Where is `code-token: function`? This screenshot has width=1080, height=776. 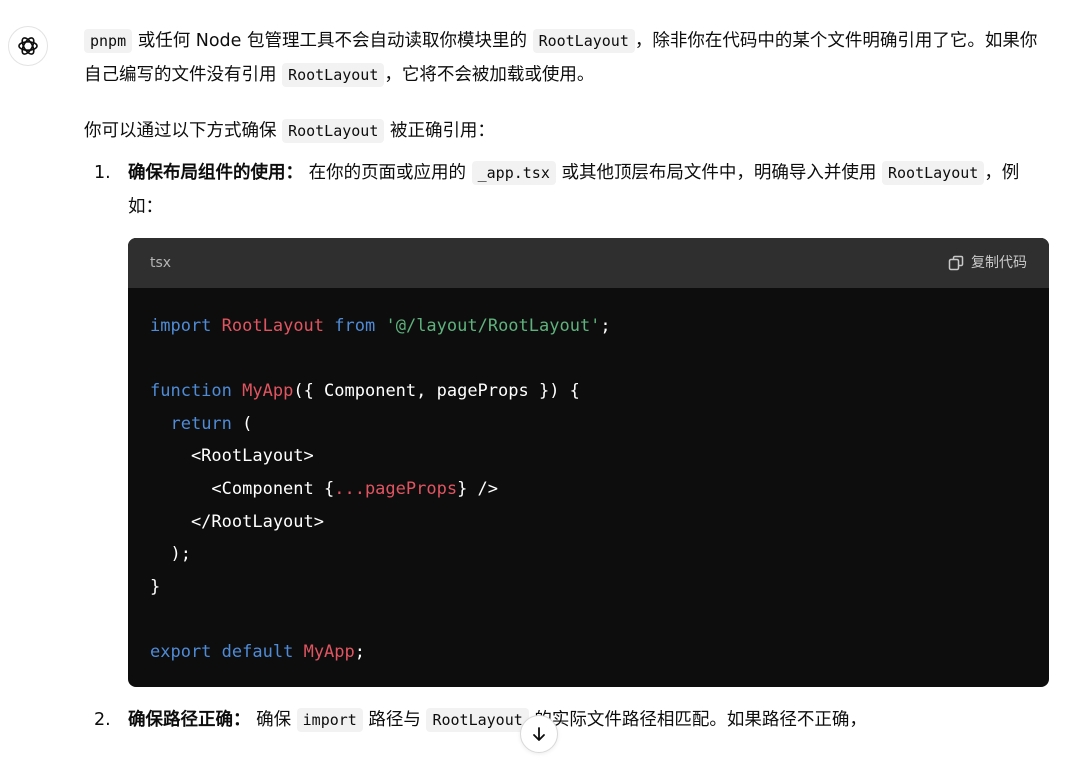 code-token: function is located at coordinates (191, 391).